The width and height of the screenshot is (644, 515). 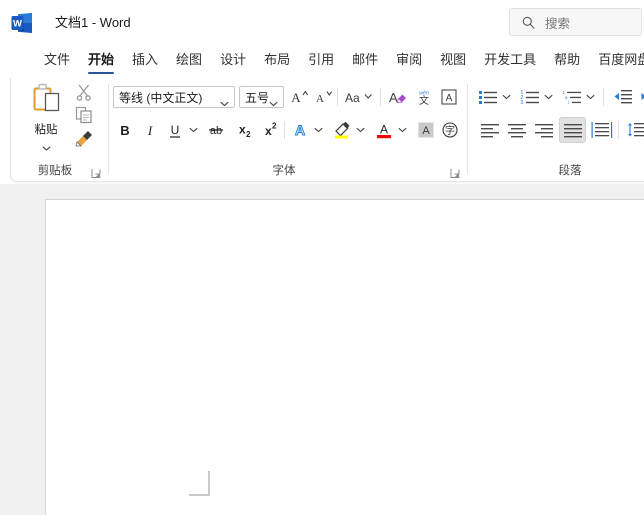 I want to click on justify-button, so click(x=572, y=130).